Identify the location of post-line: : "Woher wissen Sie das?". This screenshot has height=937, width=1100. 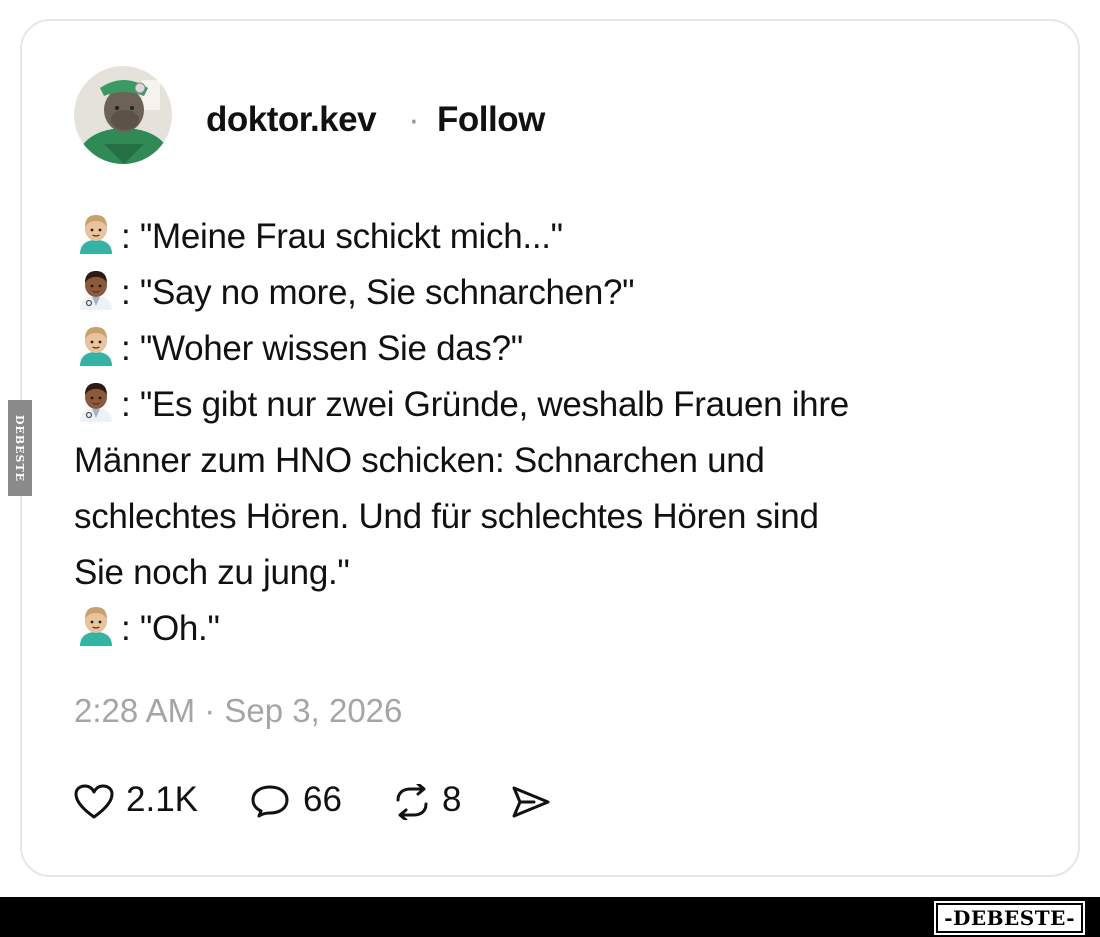
(524, 349).